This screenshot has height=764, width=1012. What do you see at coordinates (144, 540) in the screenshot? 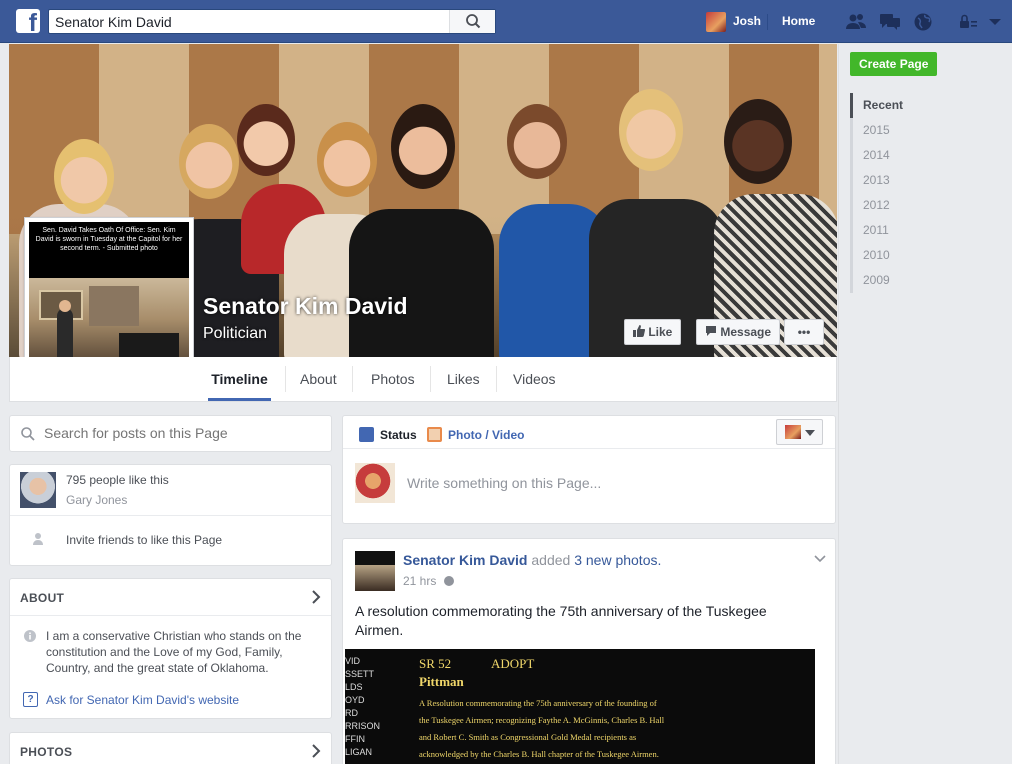
I see `invite-friends-link: Invite friends to like this Page` at bounding box center [144, 540].